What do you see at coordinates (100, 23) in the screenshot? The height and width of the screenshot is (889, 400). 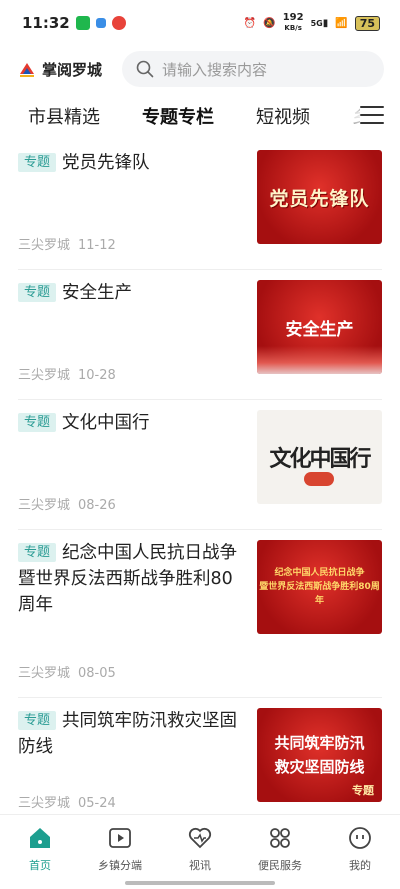 I see `app-notification-icon` at bounding box center [100, 23].